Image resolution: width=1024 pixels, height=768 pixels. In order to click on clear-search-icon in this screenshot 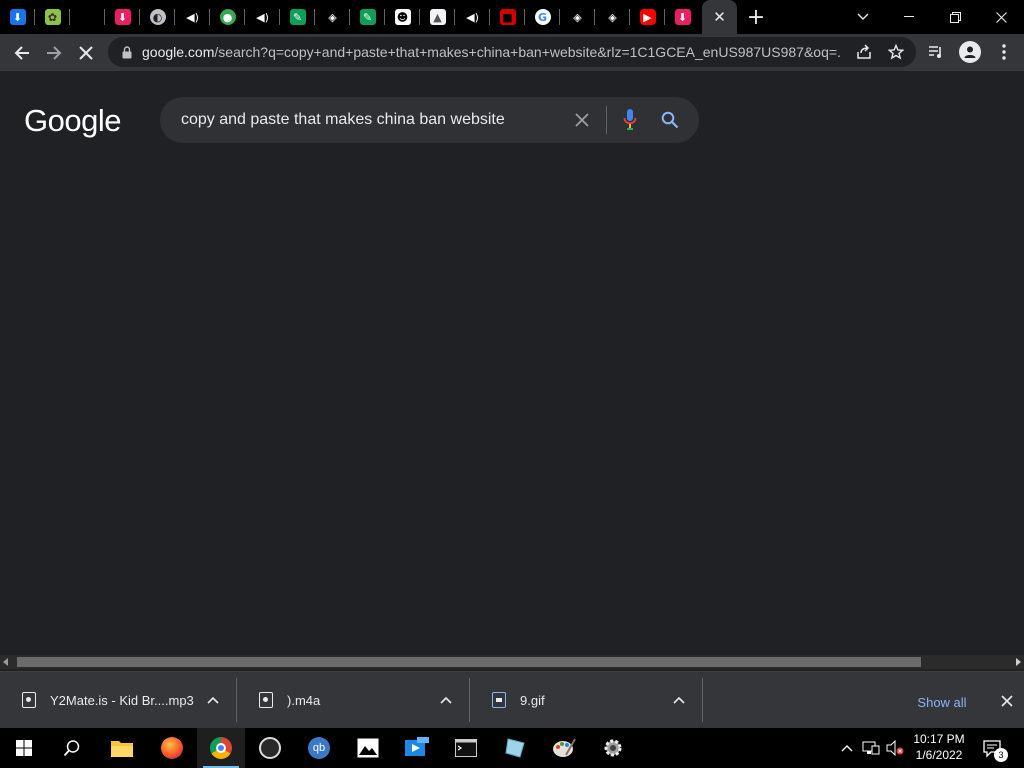, I will do `click(582, 120)`.